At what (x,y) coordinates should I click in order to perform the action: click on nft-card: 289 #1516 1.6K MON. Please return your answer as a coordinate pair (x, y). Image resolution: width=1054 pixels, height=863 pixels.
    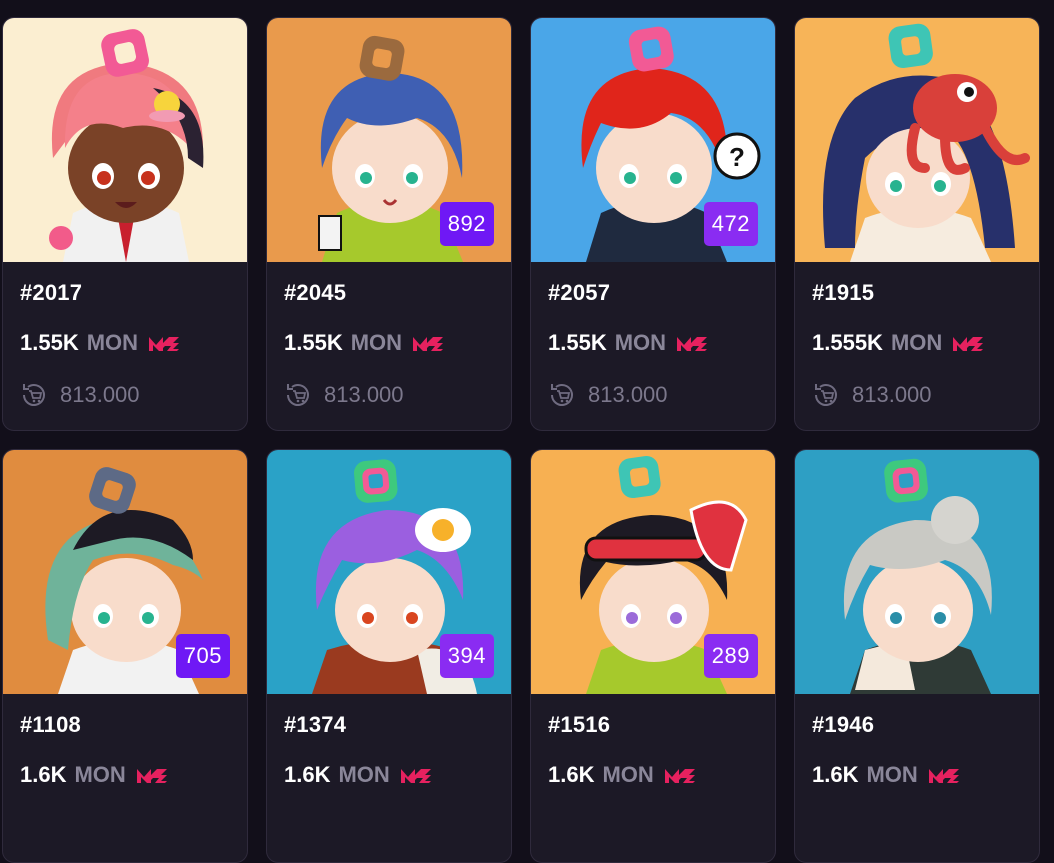
    Looking at the image, I should click on (653, 656).